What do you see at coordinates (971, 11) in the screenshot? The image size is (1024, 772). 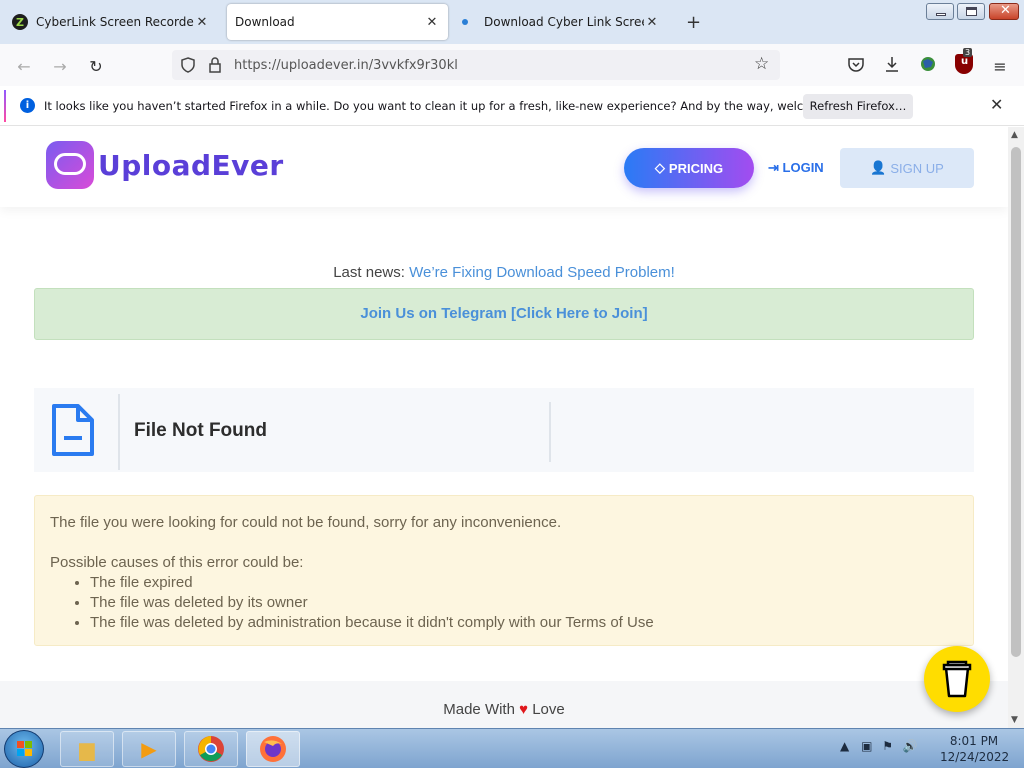 I see `maximize-button` at bounding box center [971, 11].